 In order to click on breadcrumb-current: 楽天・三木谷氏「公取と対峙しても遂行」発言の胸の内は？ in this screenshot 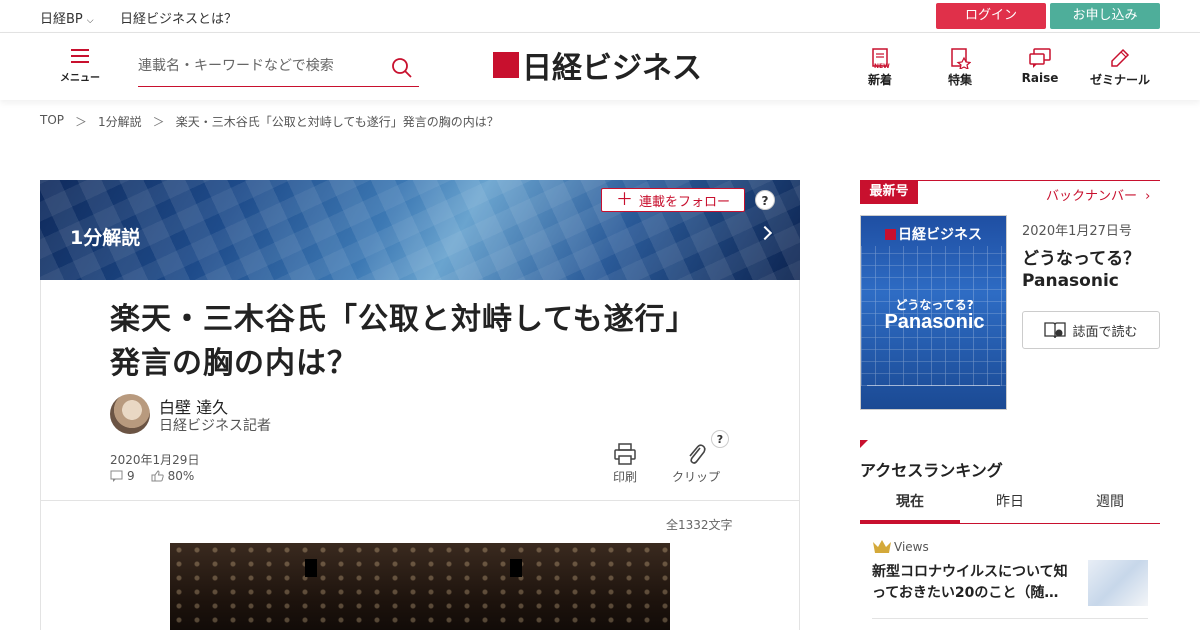, I will do `click(337, 122)`.